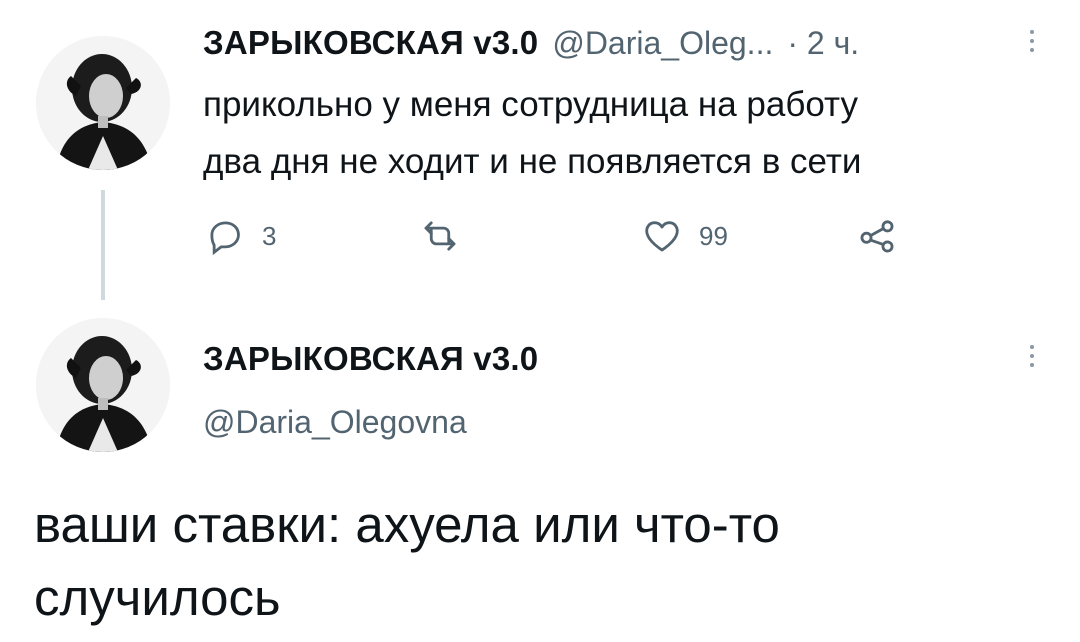 Image resolution: width=1080 pixels, height=642 pixels. What do you see at coordinates (407, 524) in the screenshot?
I see `tweet2-text-line1: ваши ставки: ахуела или что-то` at bounding box center [407, 524].